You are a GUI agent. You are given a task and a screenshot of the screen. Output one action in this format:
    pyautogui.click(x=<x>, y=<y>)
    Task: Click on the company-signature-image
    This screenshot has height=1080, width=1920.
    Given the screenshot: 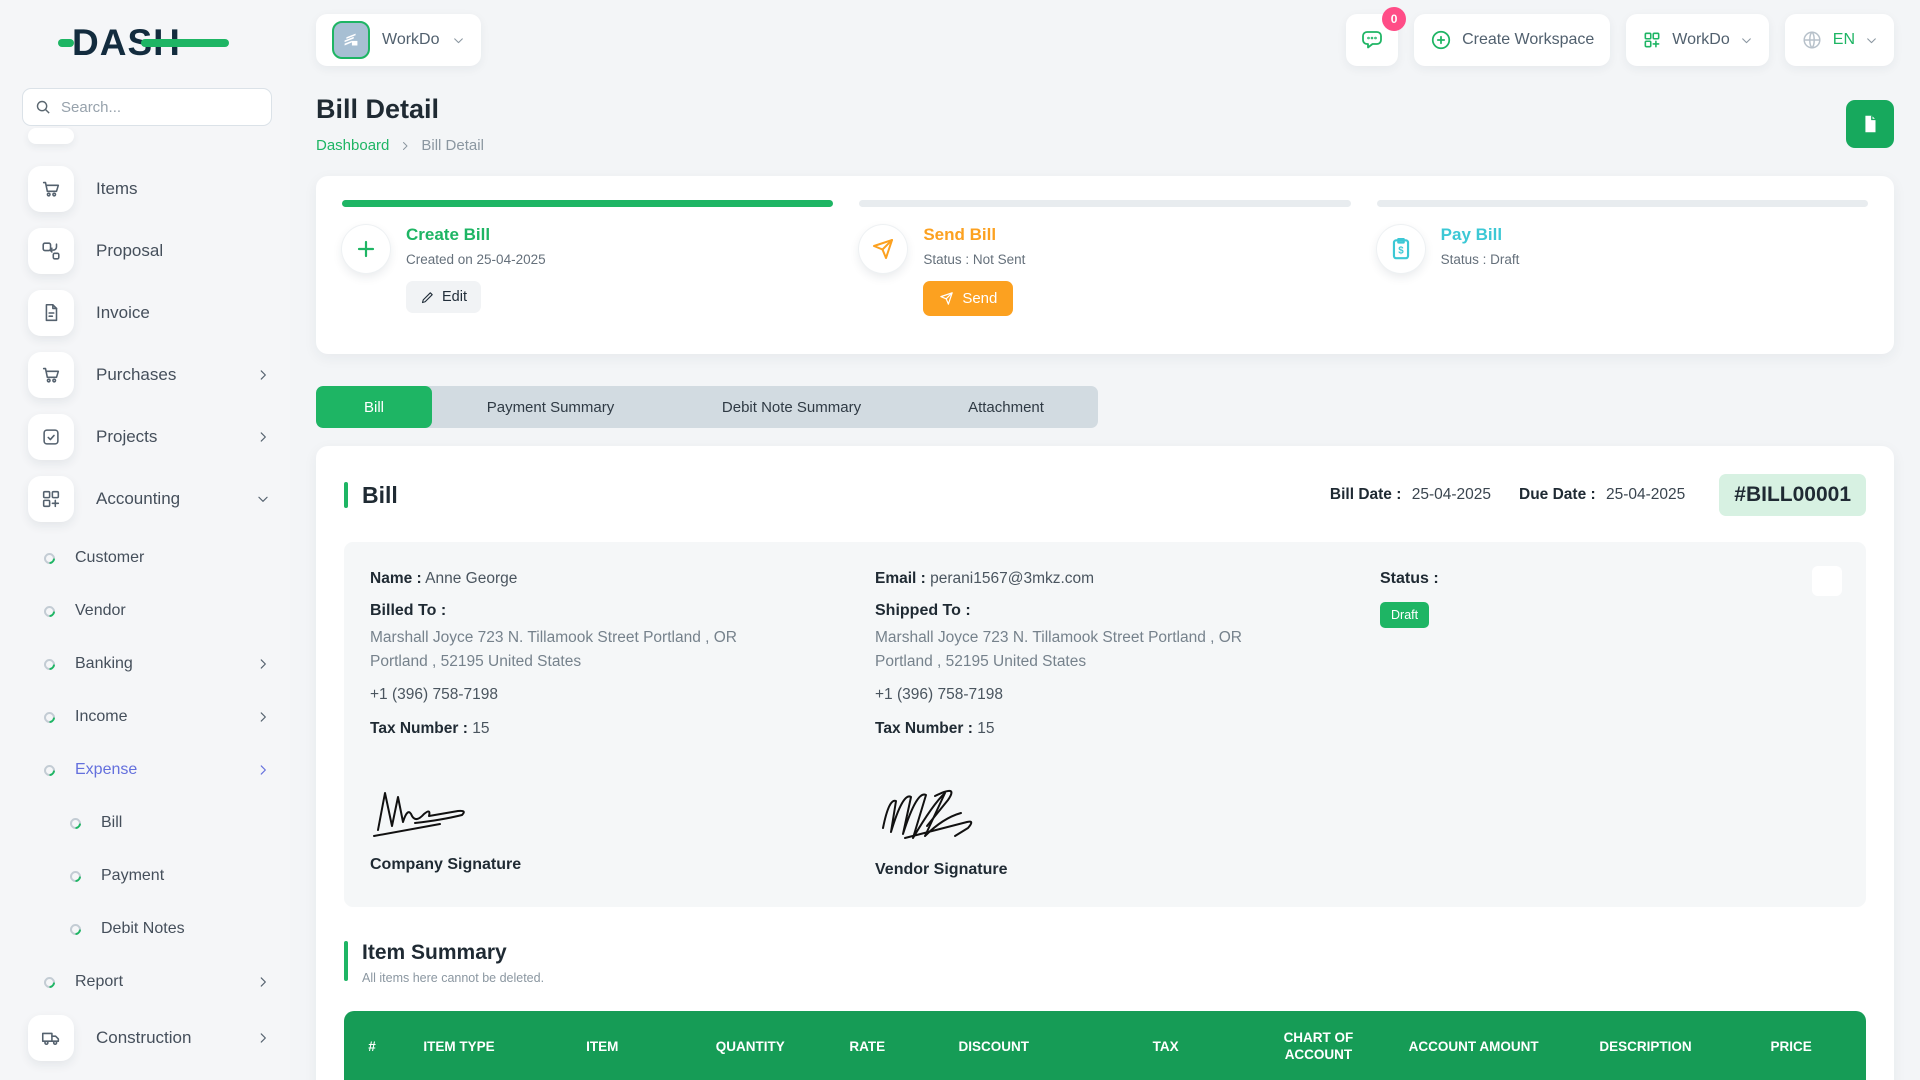 What is the action you would take?
    pyautogui.click(x=622, y=816)
    